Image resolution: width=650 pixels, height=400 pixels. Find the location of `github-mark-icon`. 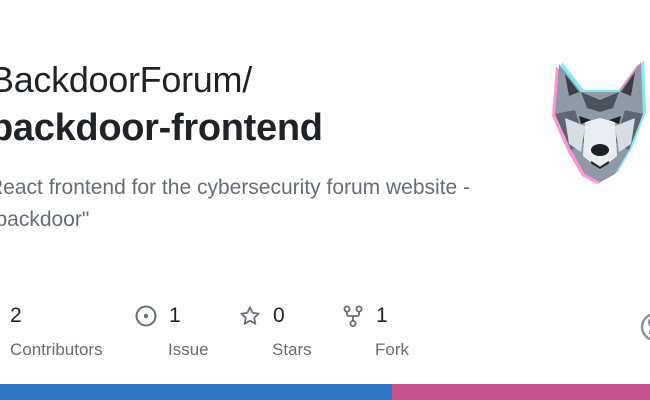

github-mark-icon is located at coordinates (645, 327).